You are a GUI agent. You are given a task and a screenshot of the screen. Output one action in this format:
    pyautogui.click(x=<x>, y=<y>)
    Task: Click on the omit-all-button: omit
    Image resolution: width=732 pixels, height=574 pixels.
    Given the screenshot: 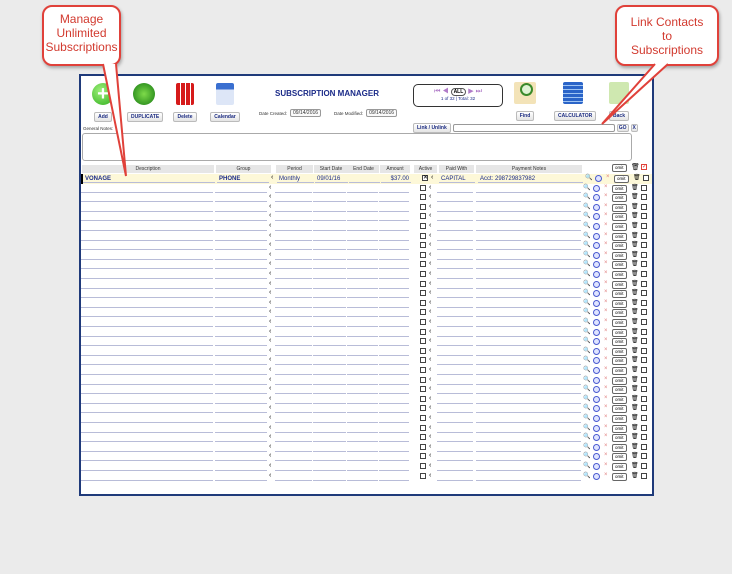 What is the action you would take?
    pyautogui.click(x=619, y=168)
    